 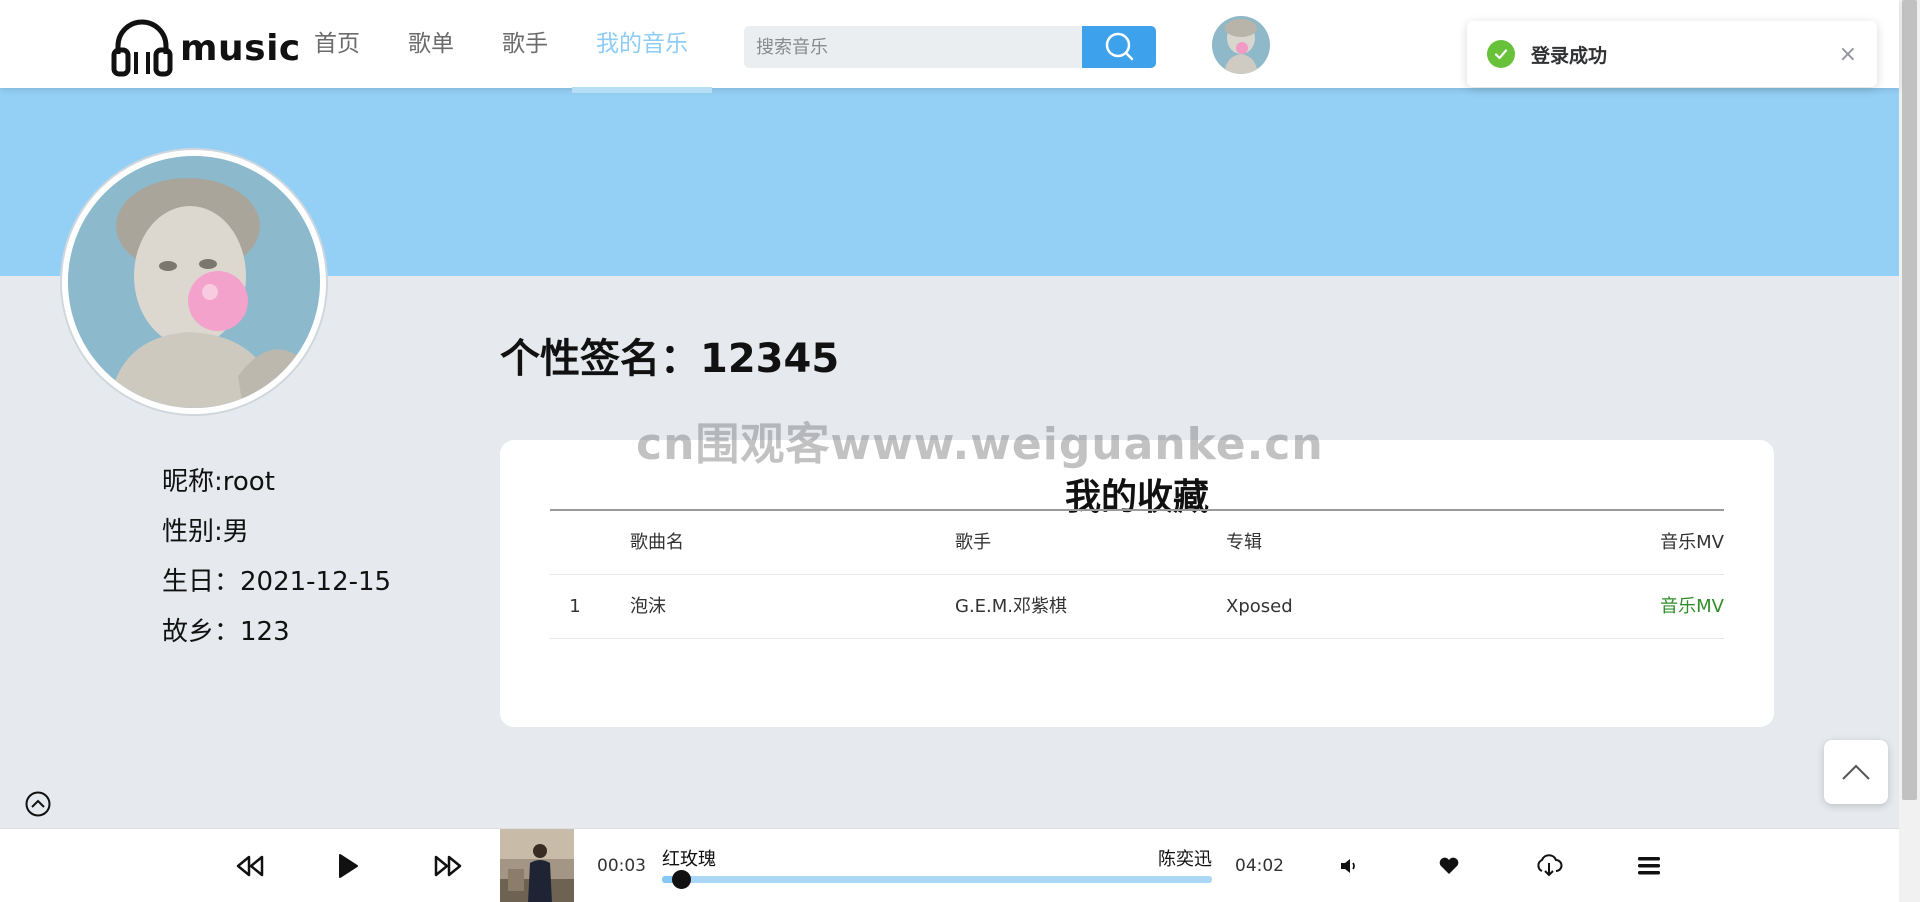 I want to click on previous-button, so click(x=250, y=866).